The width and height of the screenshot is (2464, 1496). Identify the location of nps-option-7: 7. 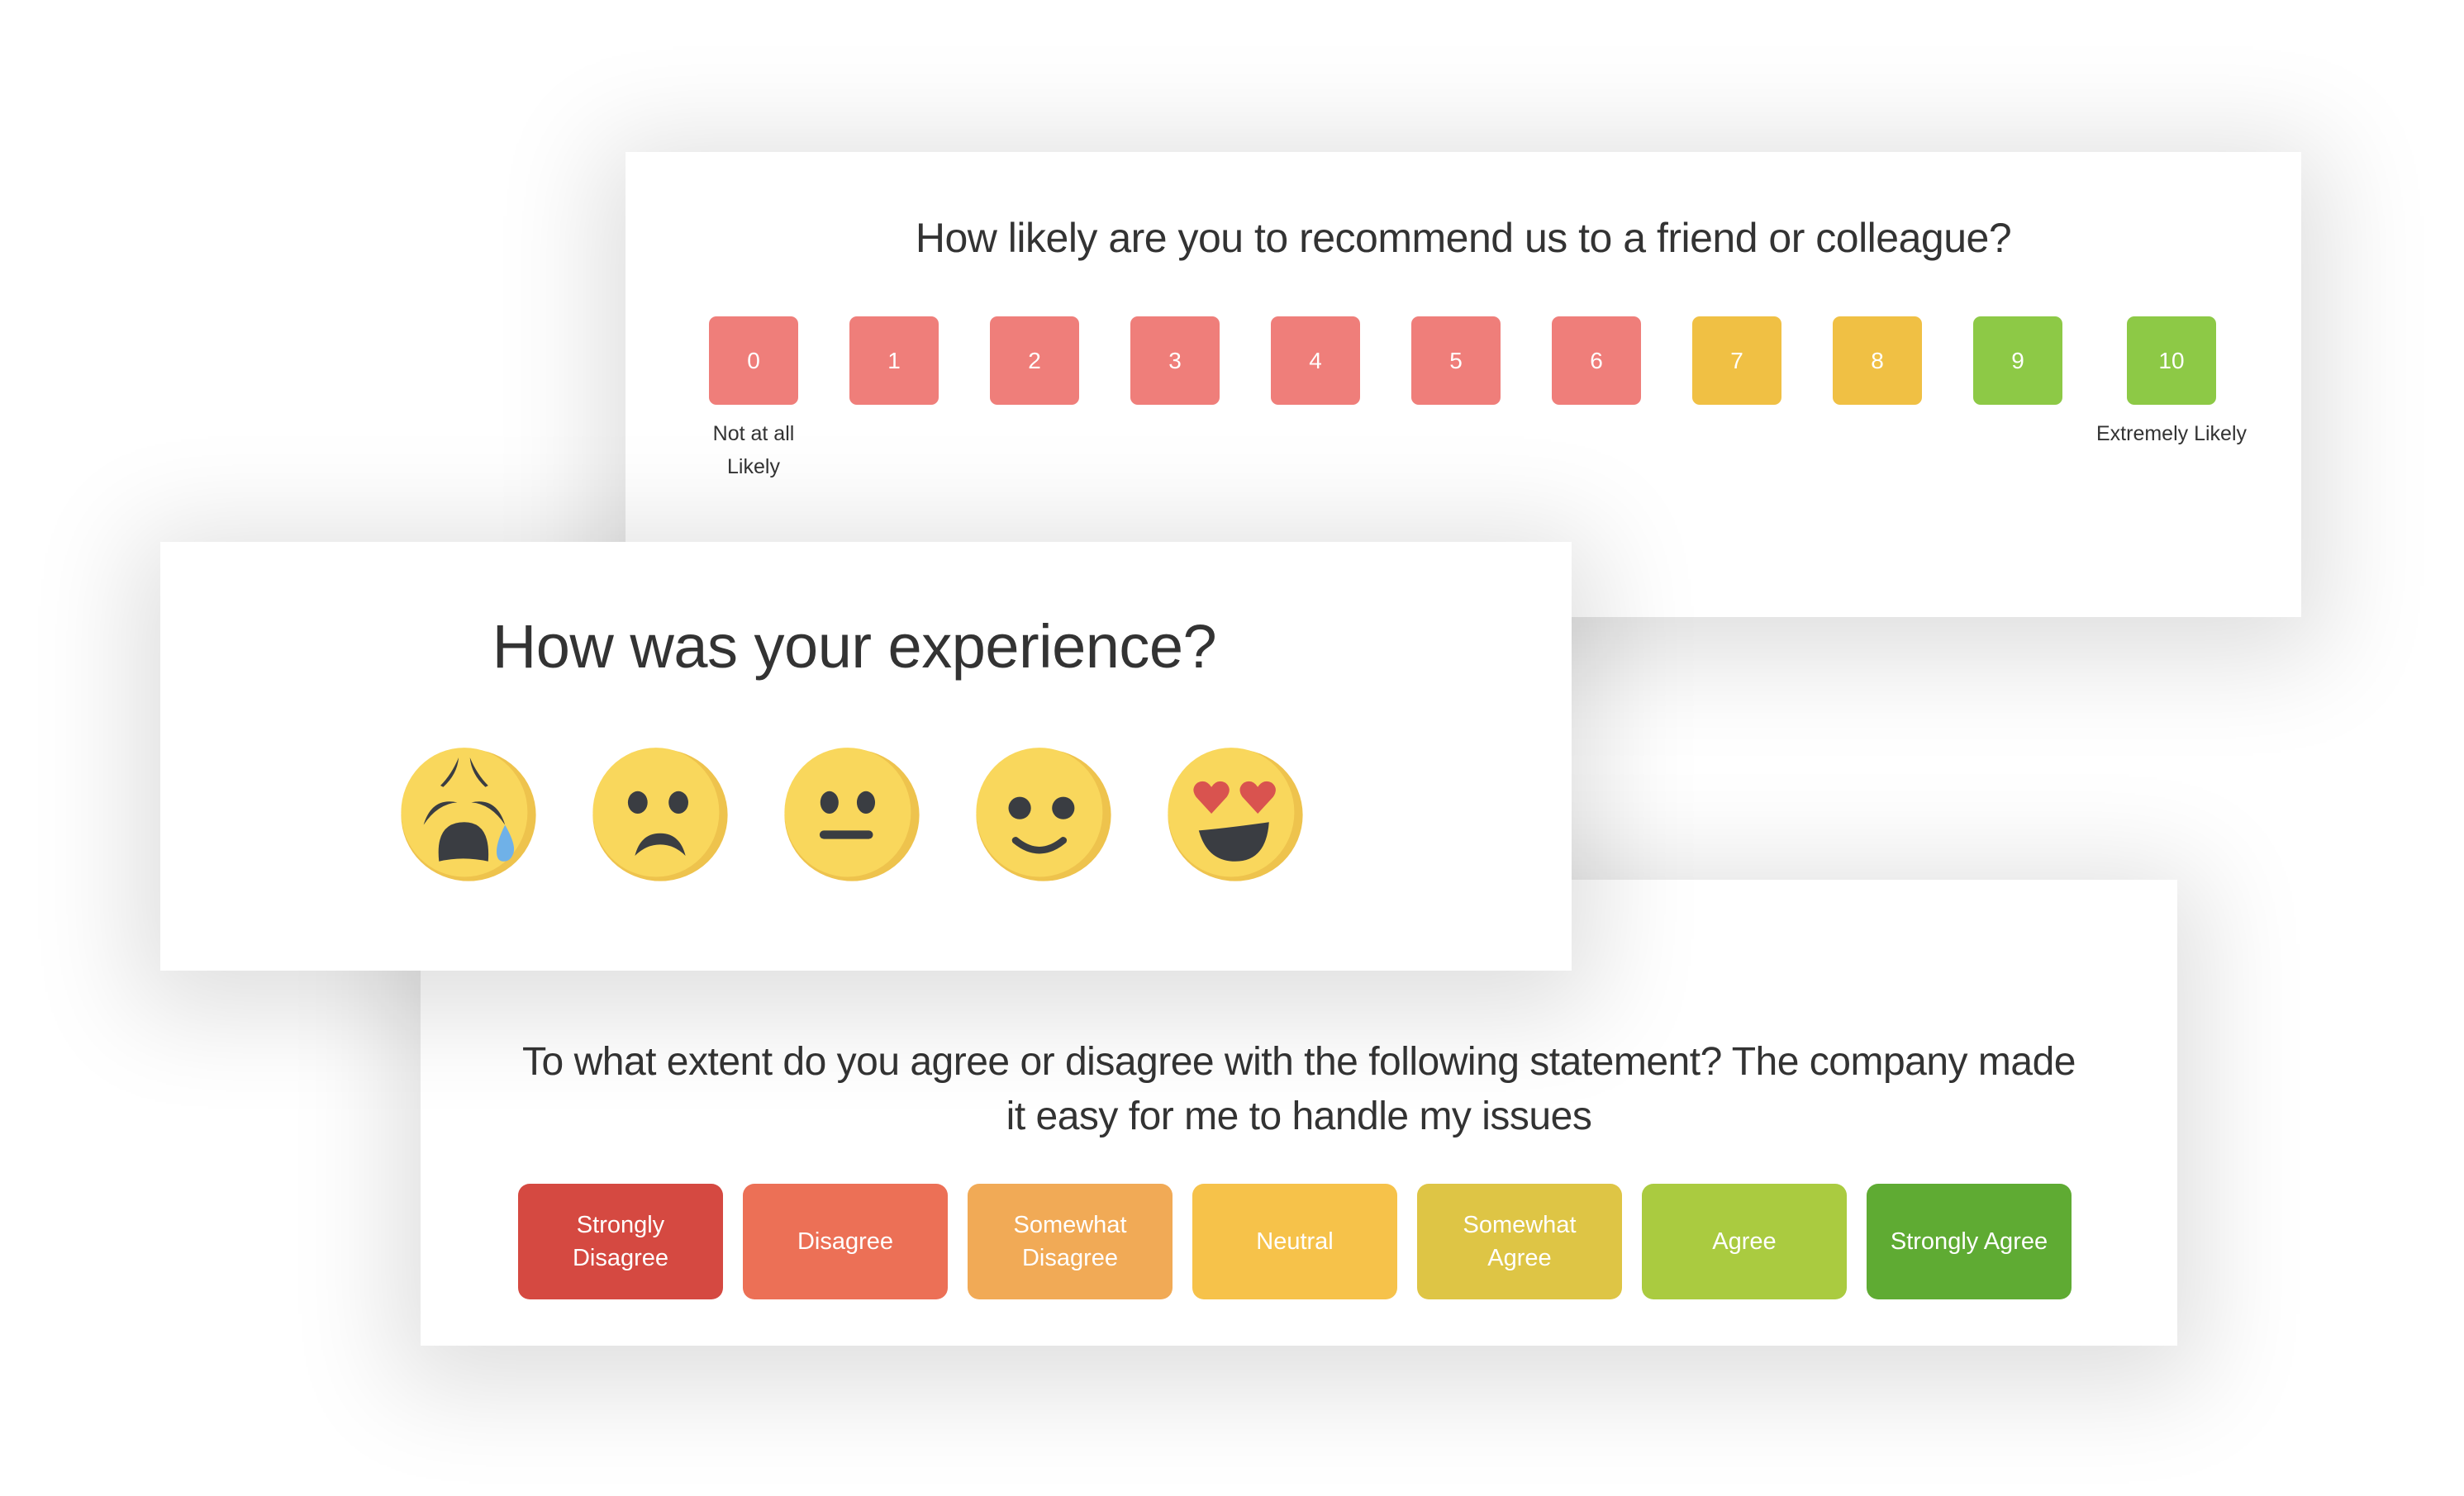
(1736, 360).